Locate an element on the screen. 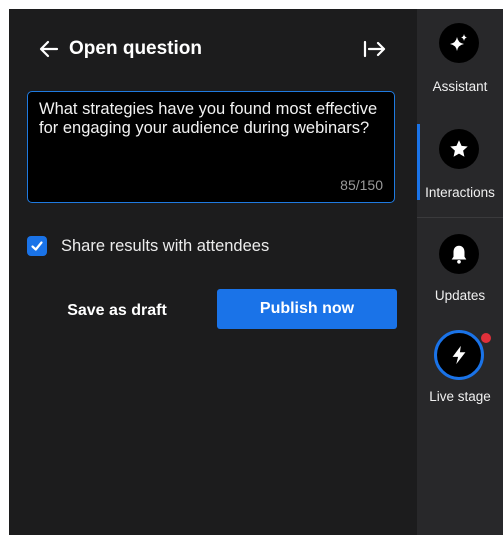  notification-dot is located at coordinates (486, 338).